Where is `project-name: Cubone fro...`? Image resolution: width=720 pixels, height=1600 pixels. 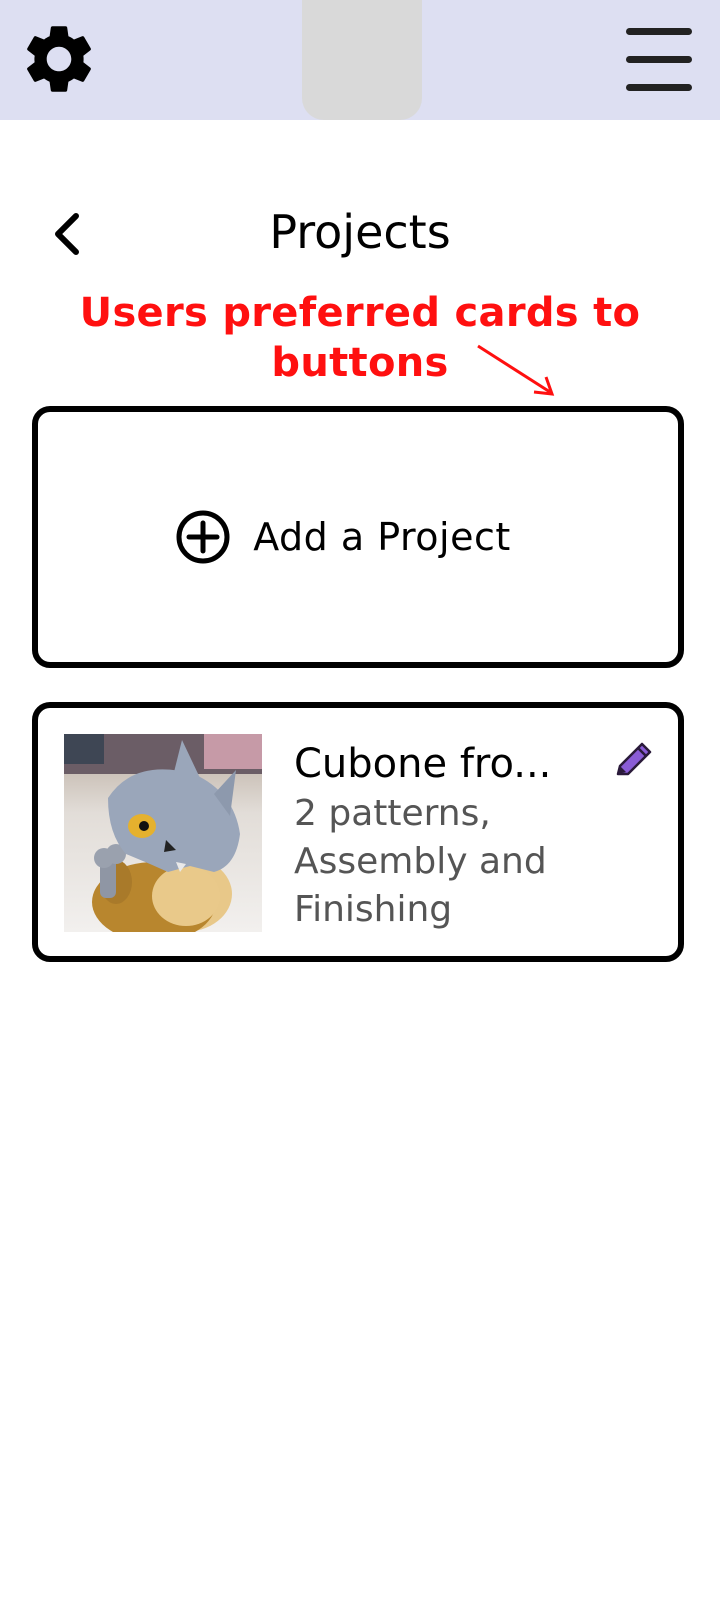 project-name: Cubone fro... is located at coordinates (423, 764).